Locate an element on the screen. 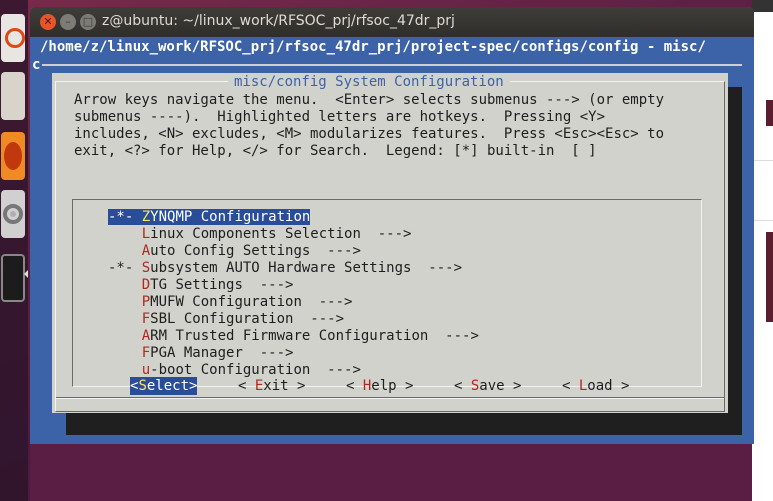 The image size is (773, 501). menu-item: Linux Components Selection ---> is located at coordinates (398, 234).